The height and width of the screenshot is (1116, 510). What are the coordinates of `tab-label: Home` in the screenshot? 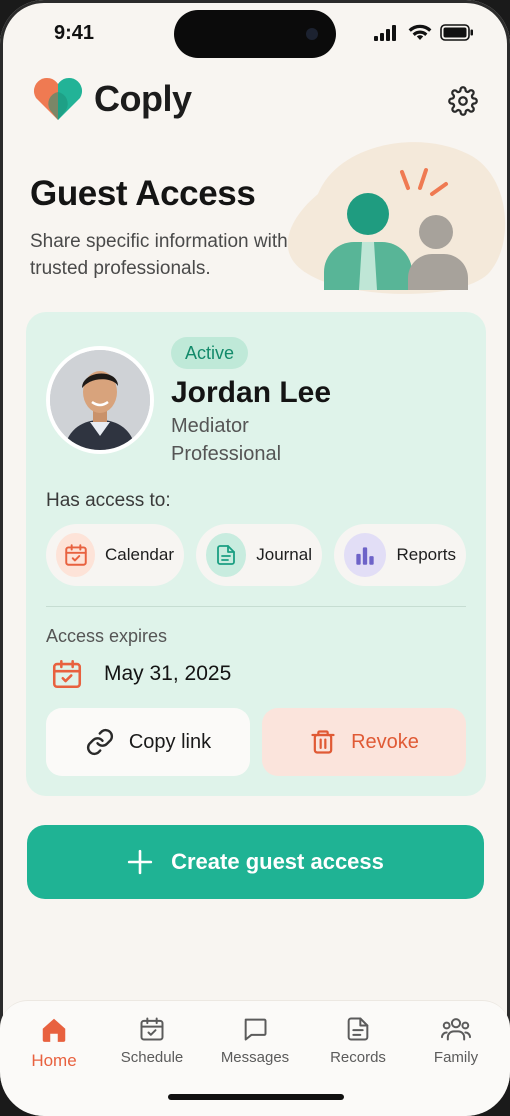 It's located at (54, 1060).